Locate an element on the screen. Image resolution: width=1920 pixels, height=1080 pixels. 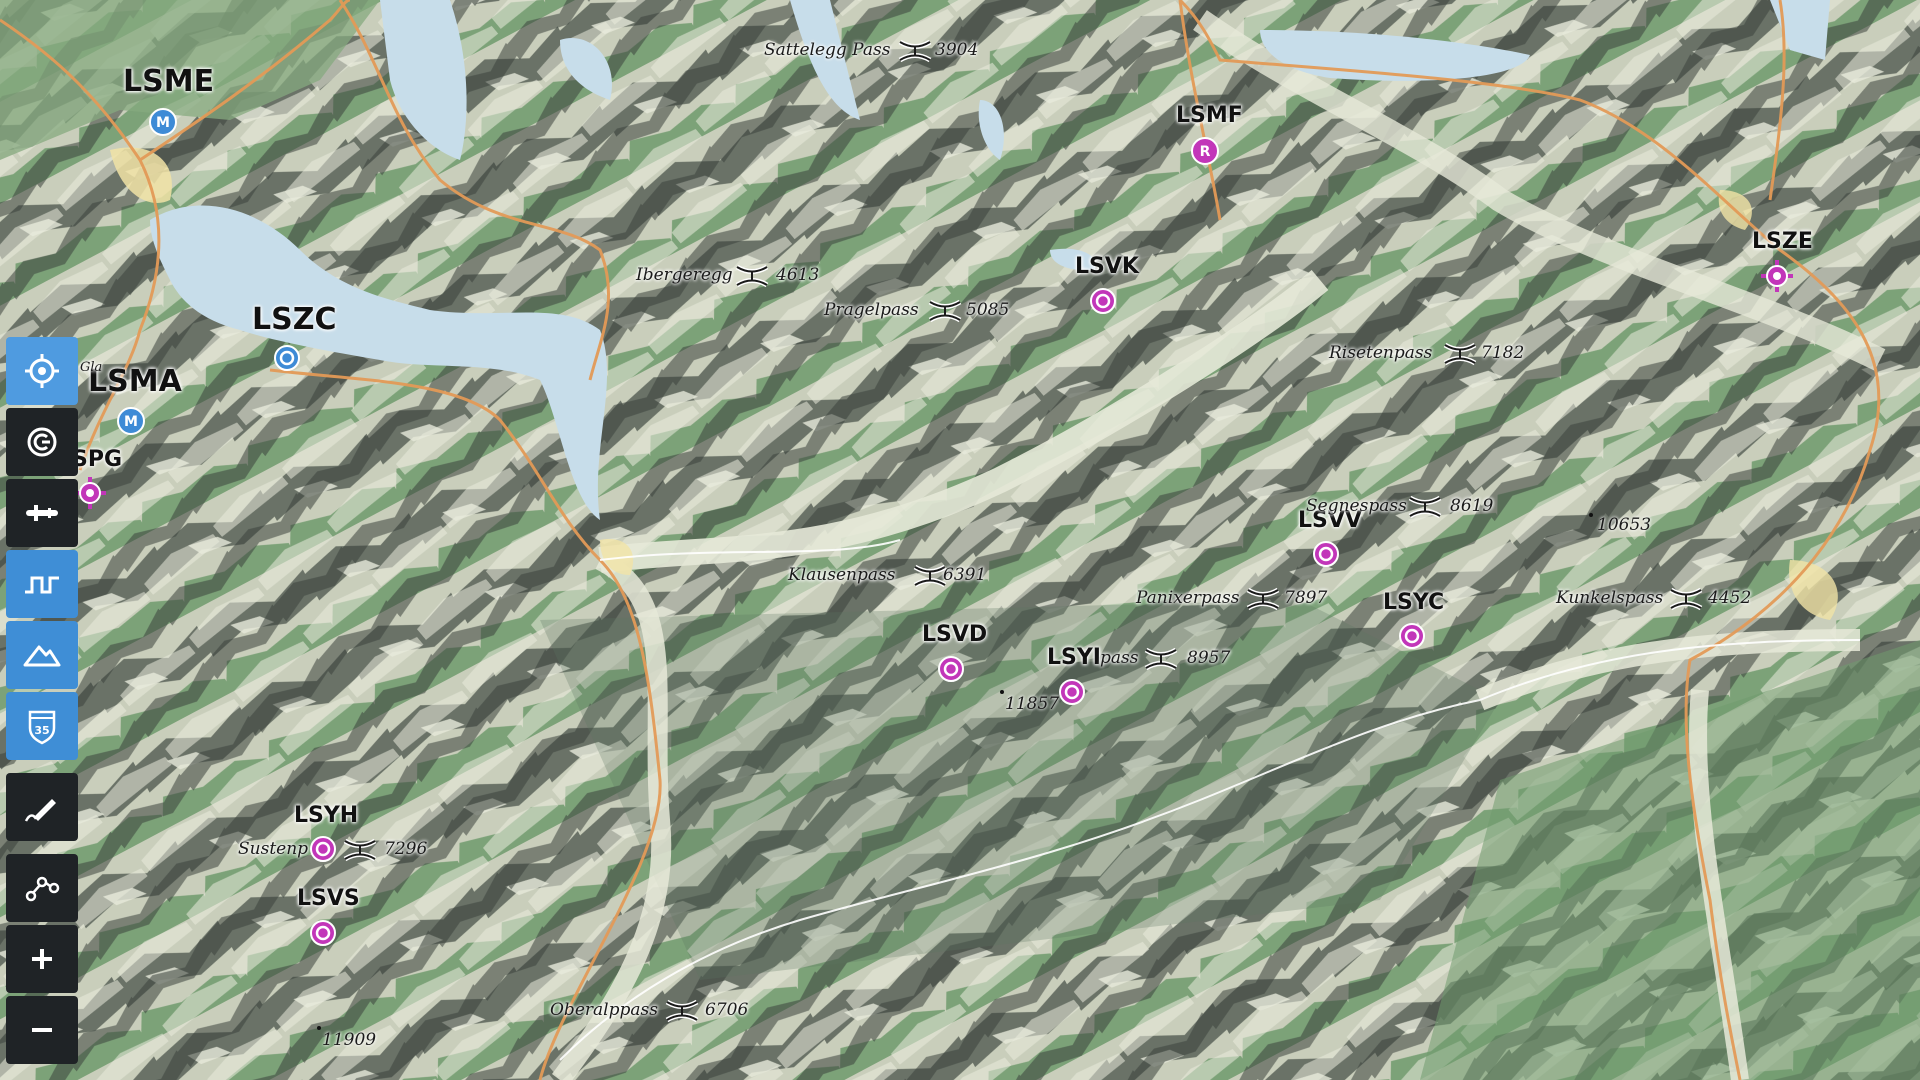
pass-altitude-label: 8619 is located at coordinates (1472, 506).